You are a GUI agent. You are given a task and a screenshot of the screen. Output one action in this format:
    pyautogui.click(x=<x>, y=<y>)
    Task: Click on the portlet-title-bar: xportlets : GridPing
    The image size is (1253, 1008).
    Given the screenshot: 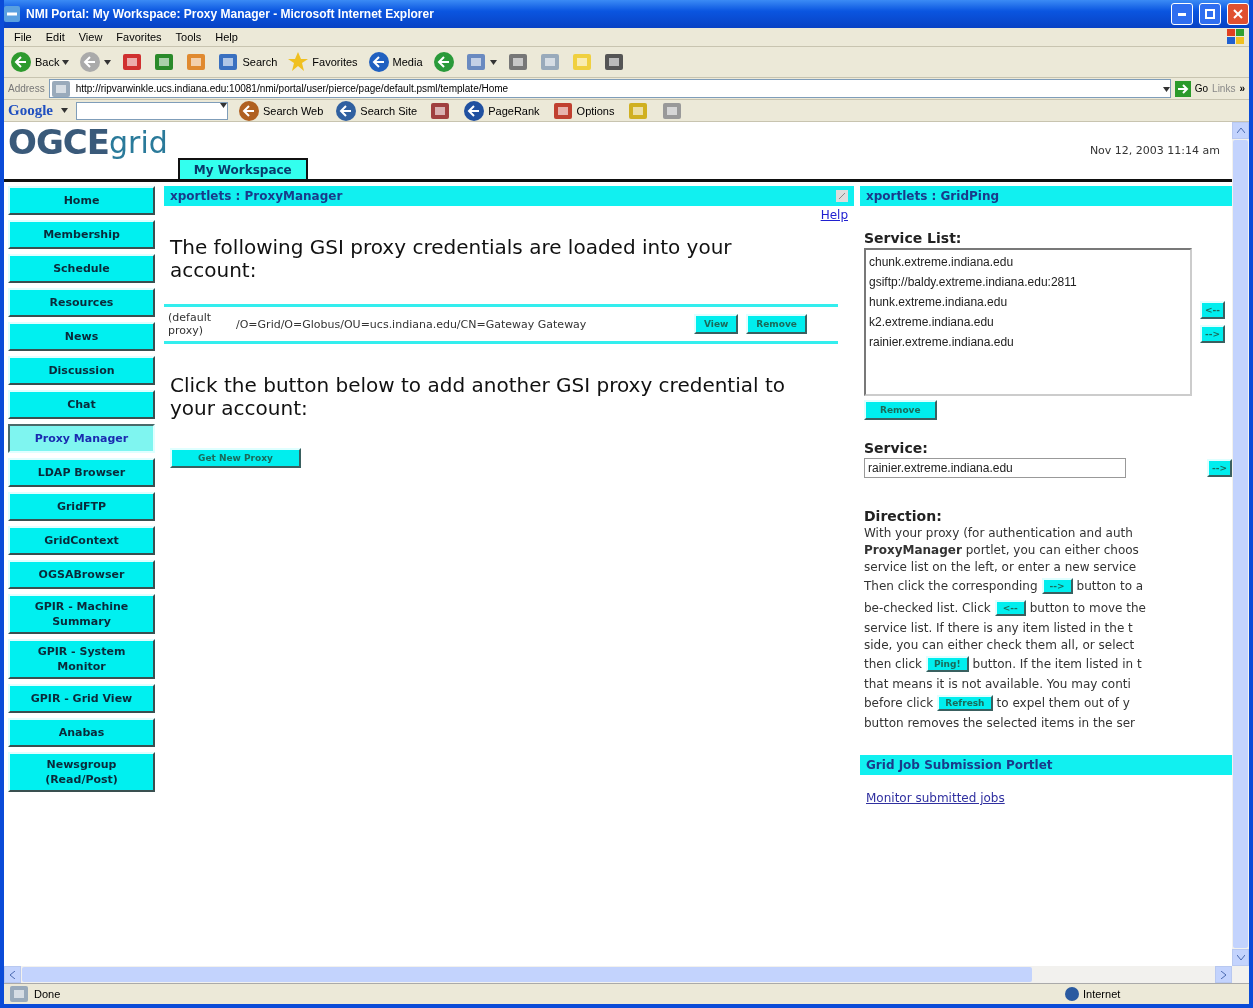 What is the action you would take?
    pyautogui.click(x=1046, y=196)
    